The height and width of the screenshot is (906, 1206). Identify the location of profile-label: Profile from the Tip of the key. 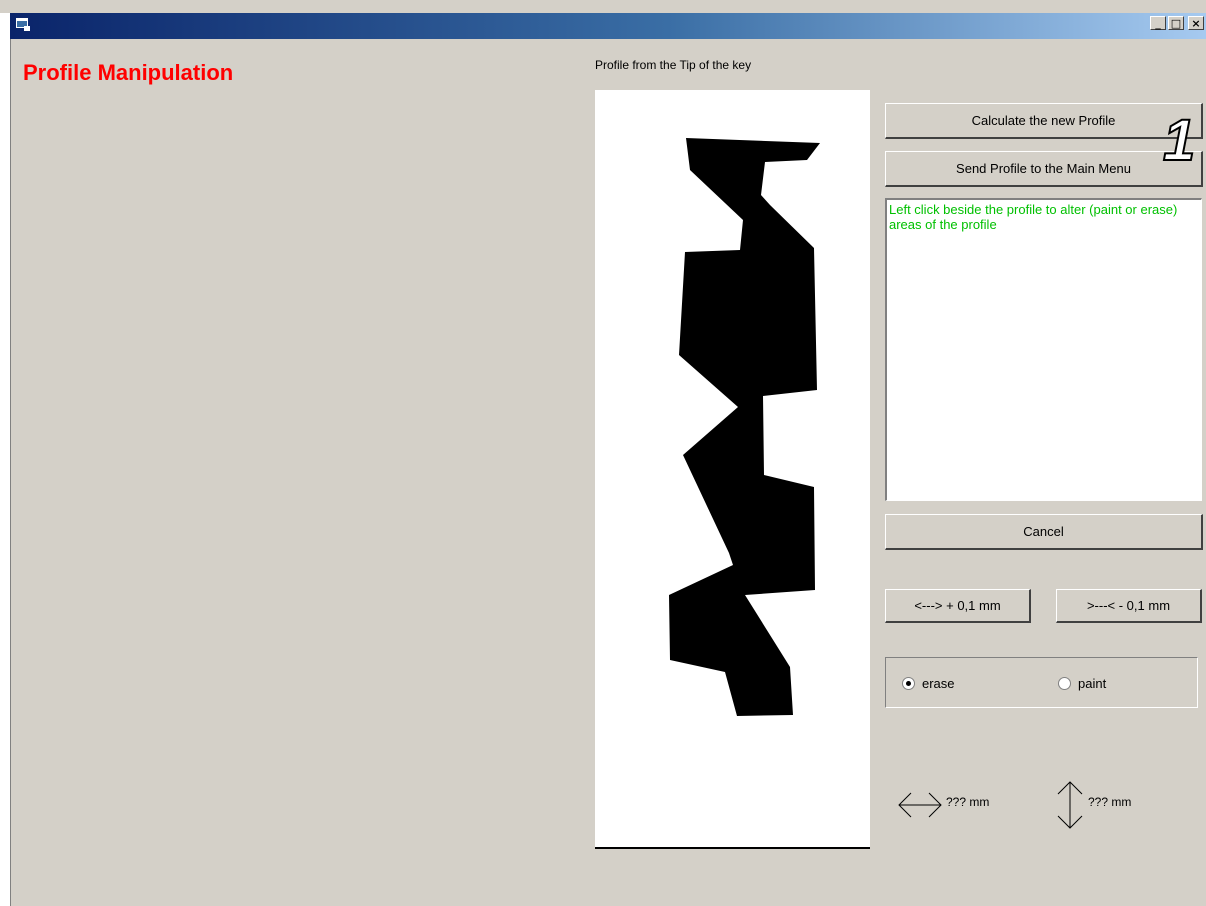
(673, 65).